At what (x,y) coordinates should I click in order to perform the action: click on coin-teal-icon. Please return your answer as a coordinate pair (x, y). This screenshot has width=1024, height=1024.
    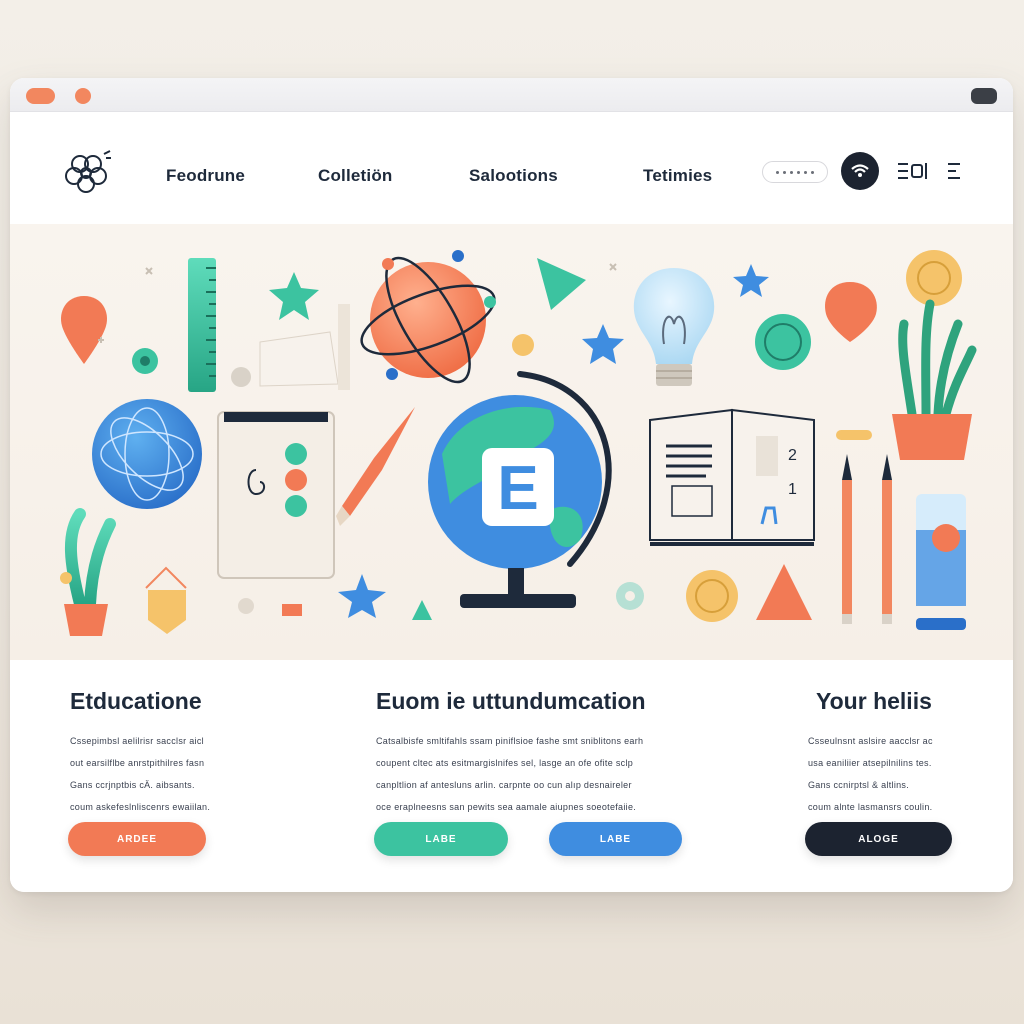
    Looking at the image, I should click on (783, 342).